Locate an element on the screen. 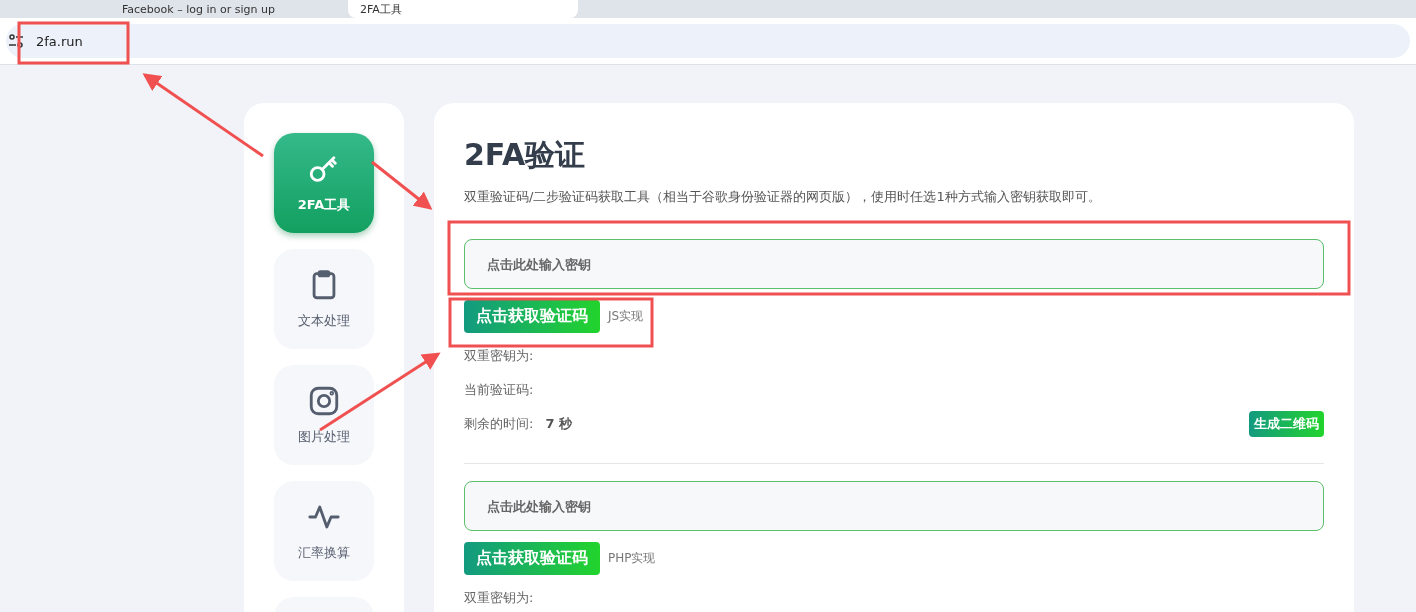 The width and height of the screenshot is (1416, 612). page-title: 2FA验证 is located at coordinates (525, 155).